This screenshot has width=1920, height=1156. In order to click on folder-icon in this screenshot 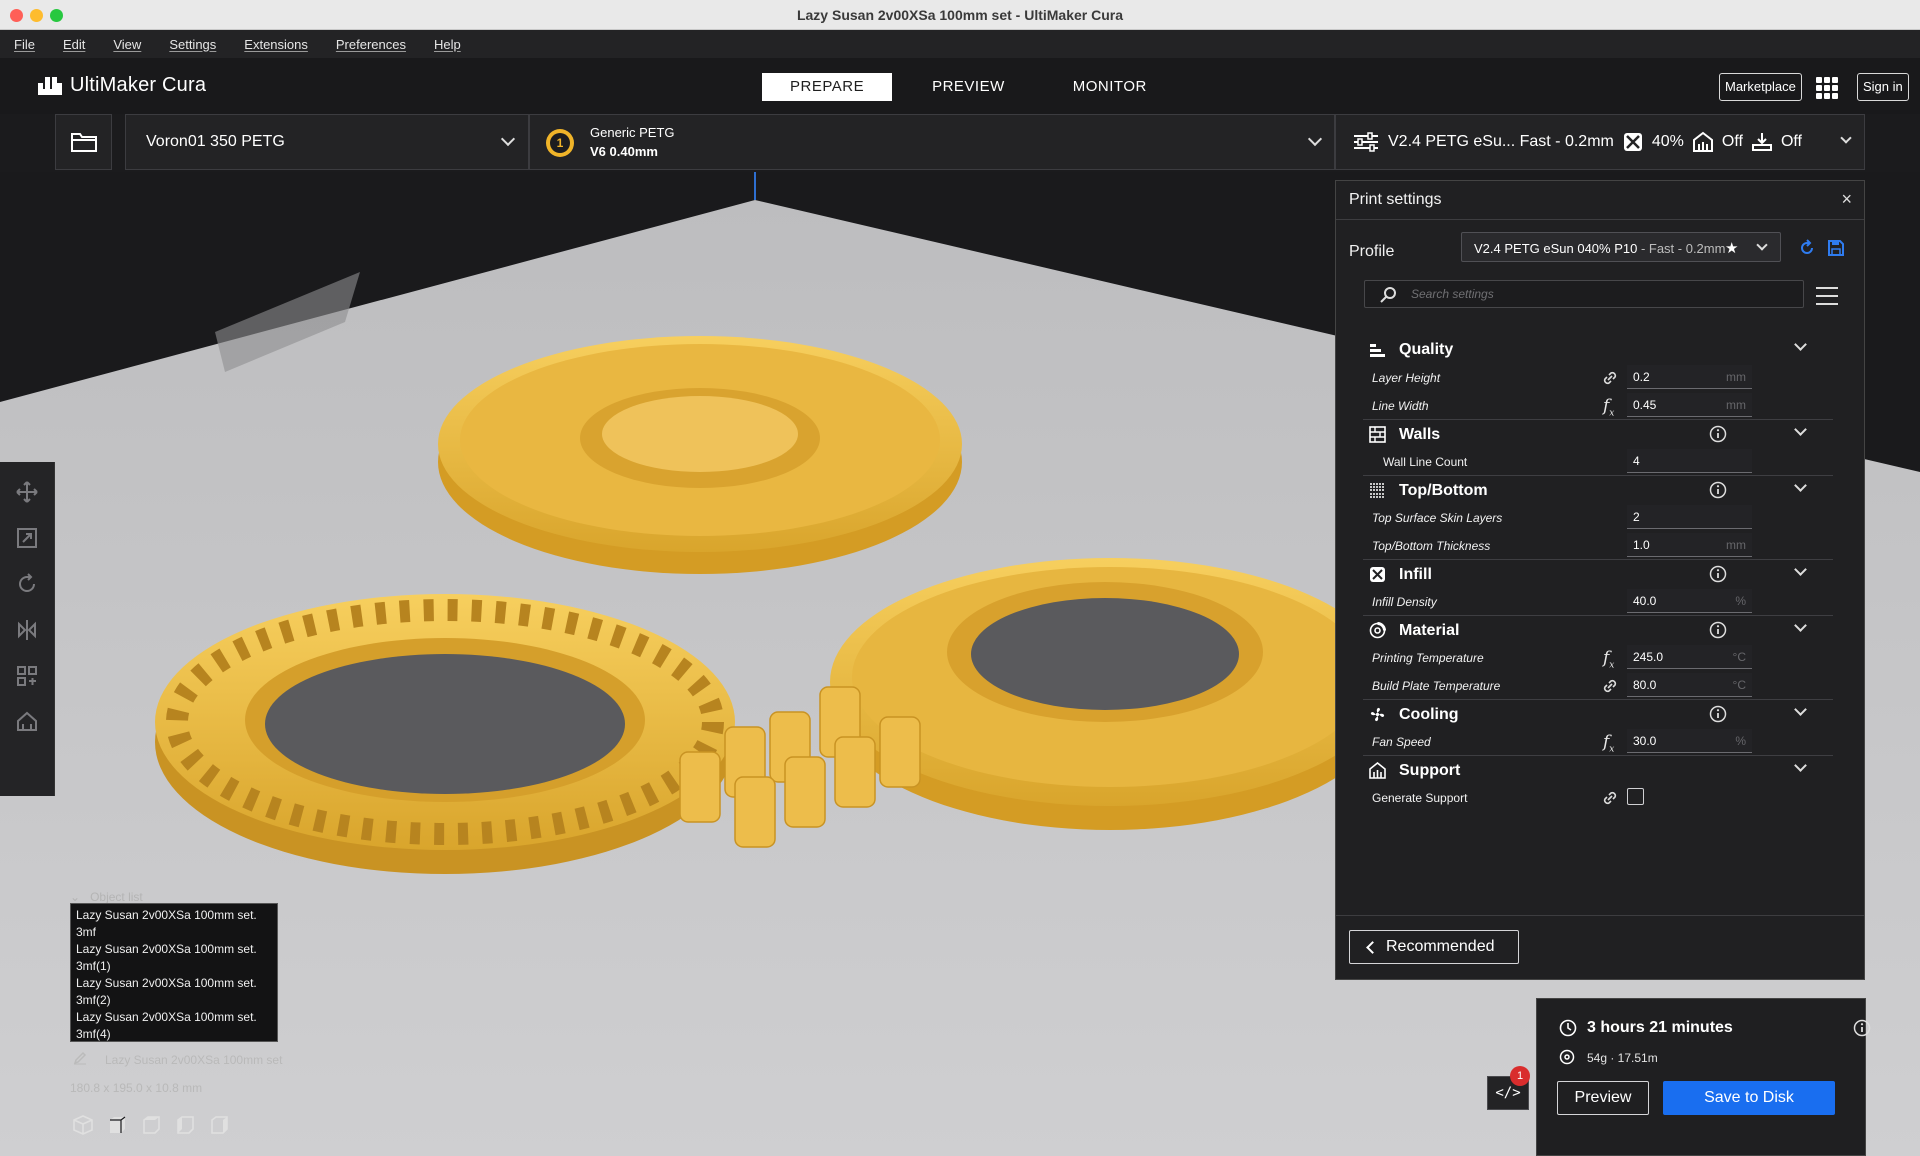, I will do `click(83, 142)`.